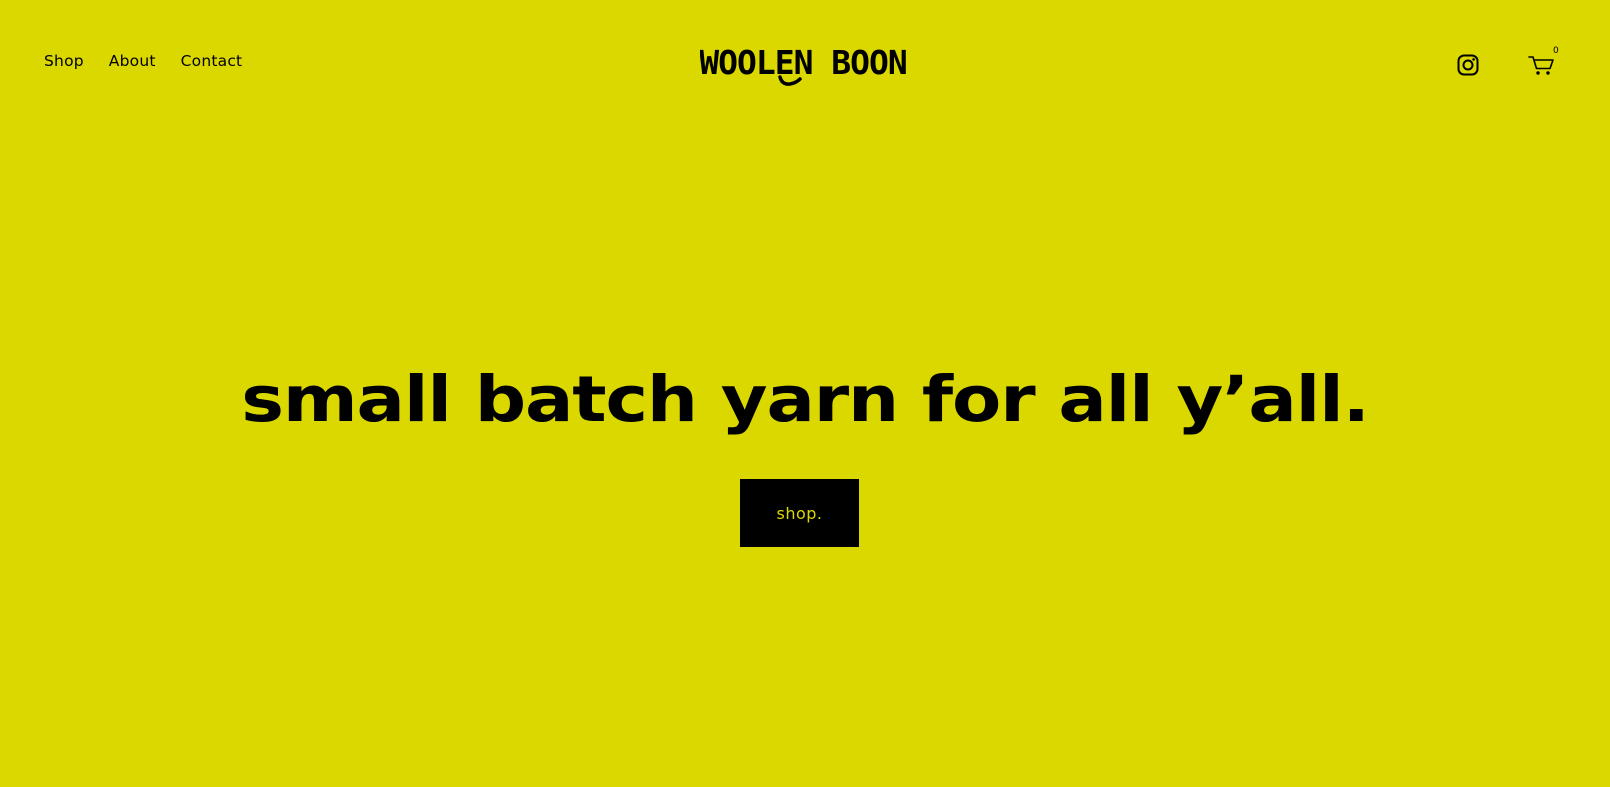  I want to click on logo-text: WOOLEN BOON, so click(803, 62).